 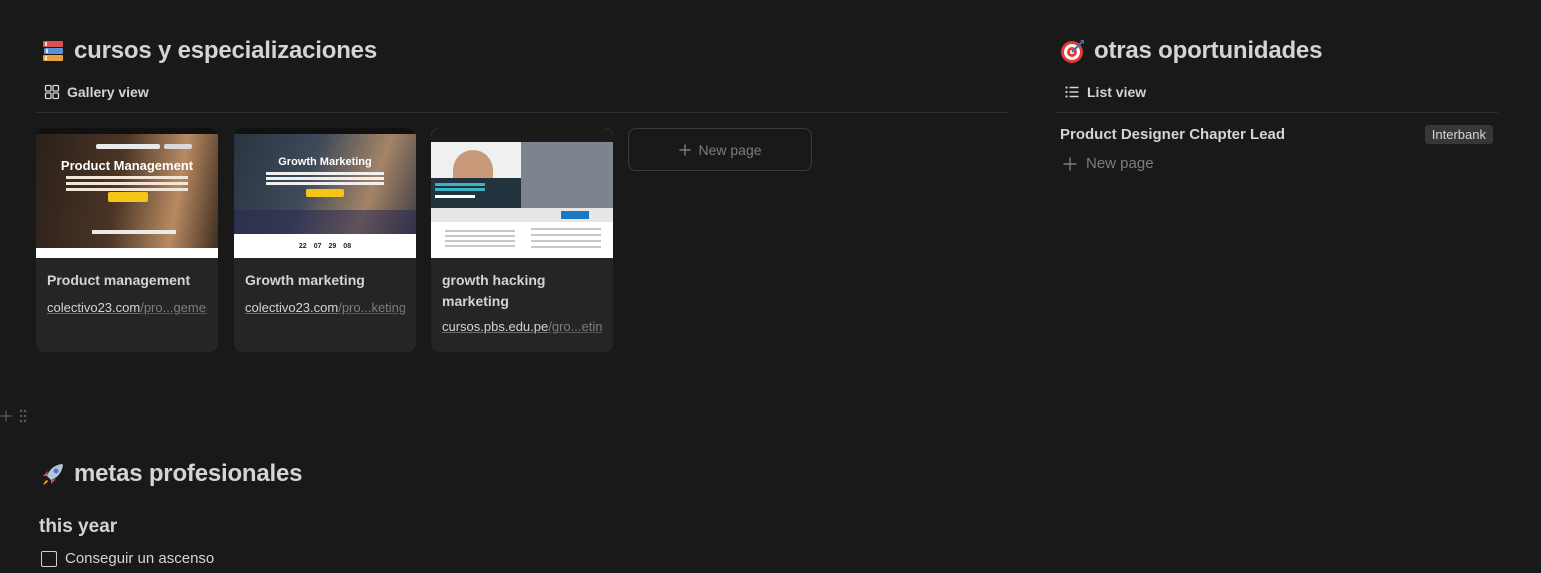 What do you see at coordinates (23, 416) in the screenshot?
I see `drag-handle-icon` at bounding box center [23, 416].